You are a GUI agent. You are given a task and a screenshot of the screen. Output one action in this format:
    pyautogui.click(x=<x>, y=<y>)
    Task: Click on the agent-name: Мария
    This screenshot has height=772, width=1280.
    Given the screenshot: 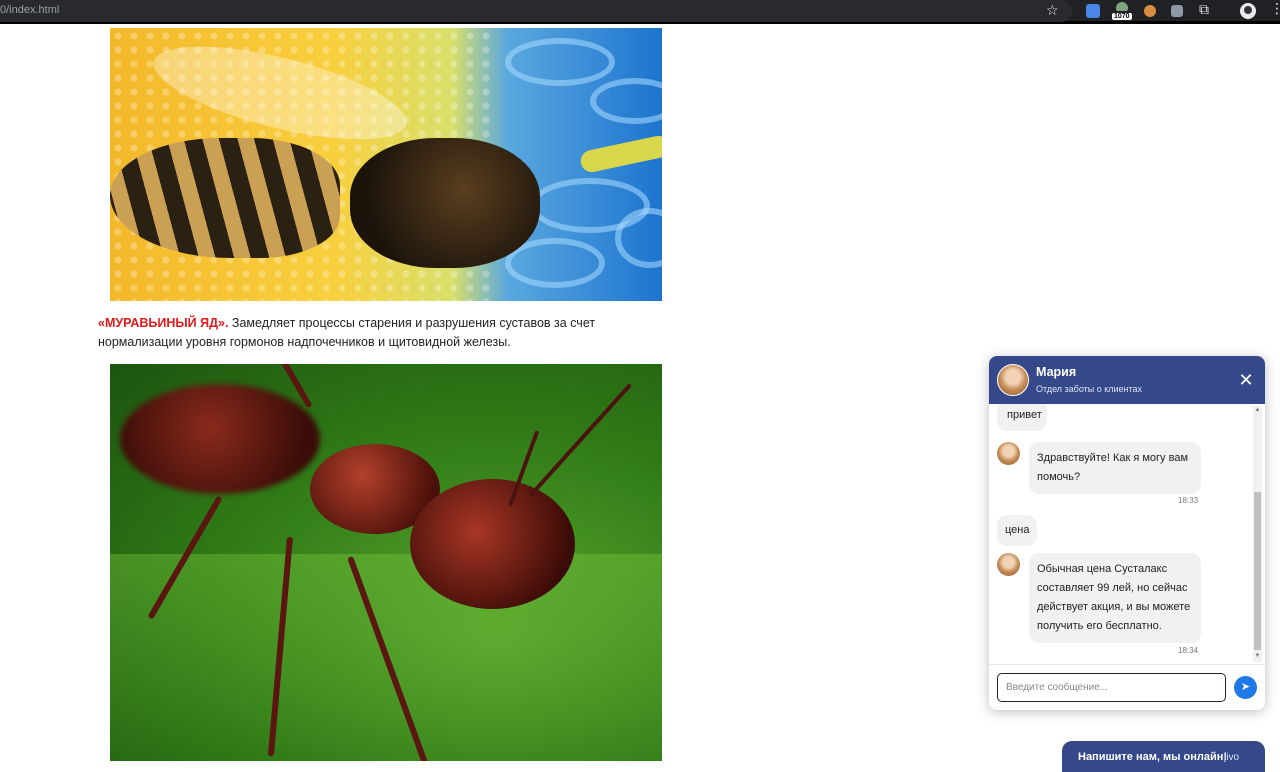 What is the action you would take?
    pyautogui.click(x=1056, y=372)
    